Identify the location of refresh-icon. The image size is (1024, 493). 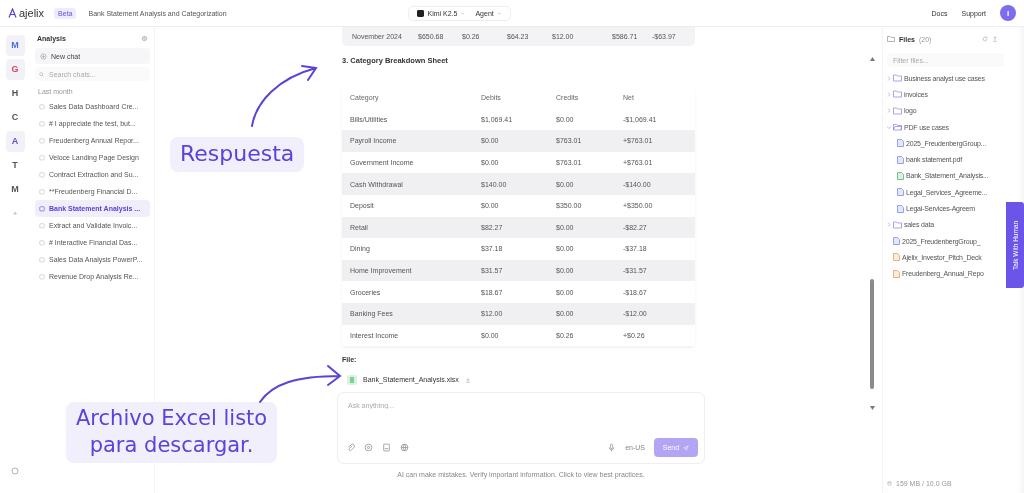
(985, 39).